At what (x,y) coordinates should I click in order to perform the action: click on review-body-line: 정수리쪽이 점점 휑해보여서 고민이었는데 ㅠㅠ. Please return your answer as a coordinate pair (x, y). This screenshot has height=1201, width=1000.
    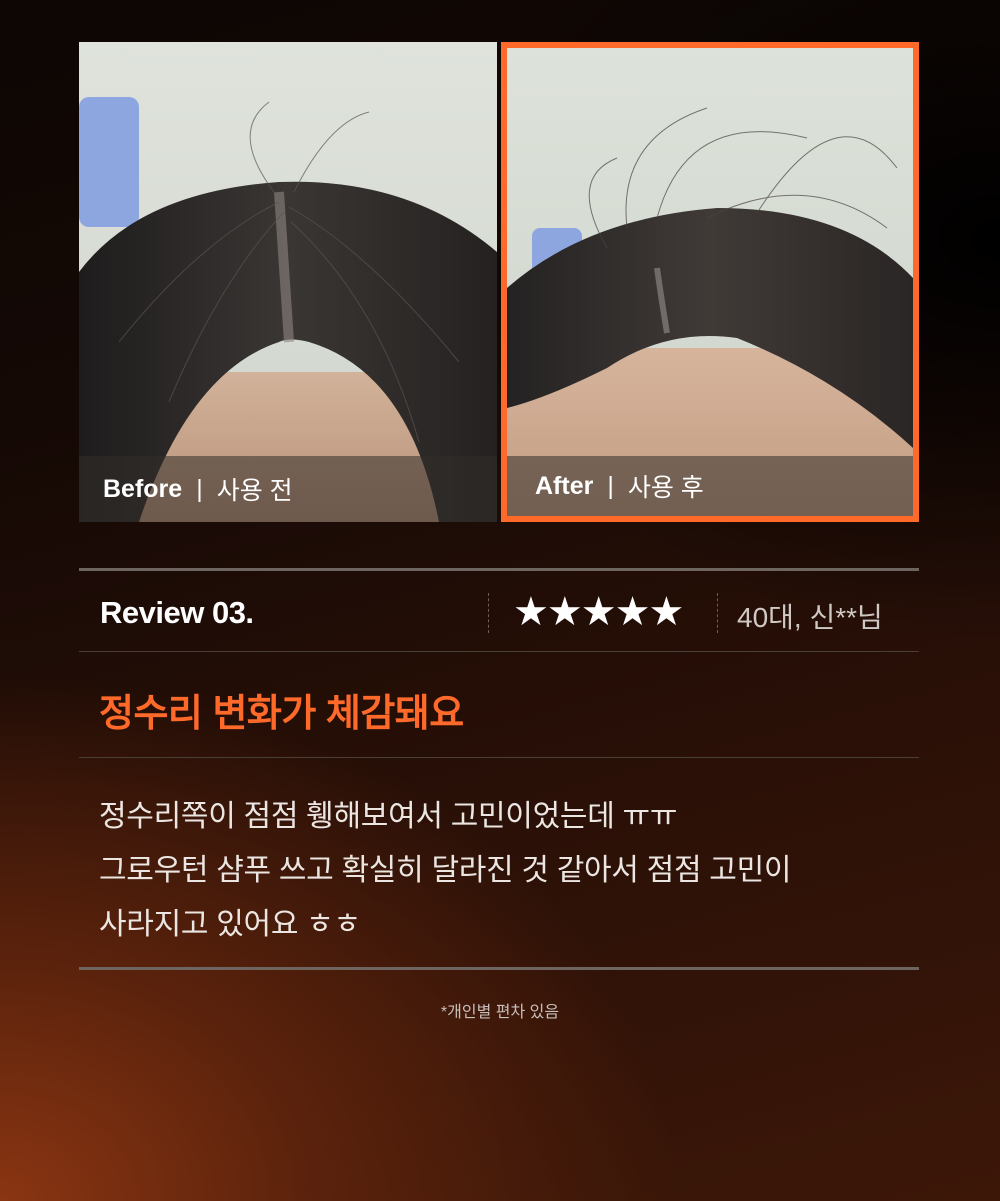
    Looking at the image, I should click on (388, 816).